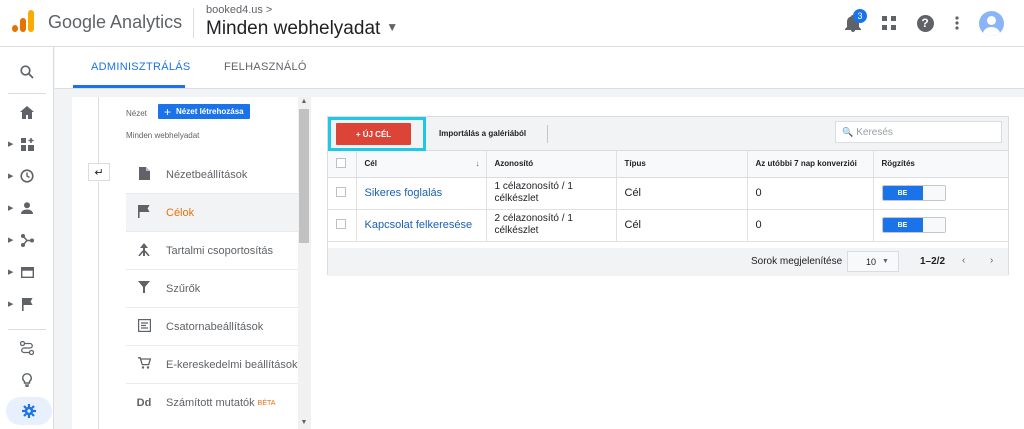 The image size is (1024, 429). What do you see at coordinates (29, 411) in the screenshot?
I see `admin-gear-icon` at bounding box center [29, 411].